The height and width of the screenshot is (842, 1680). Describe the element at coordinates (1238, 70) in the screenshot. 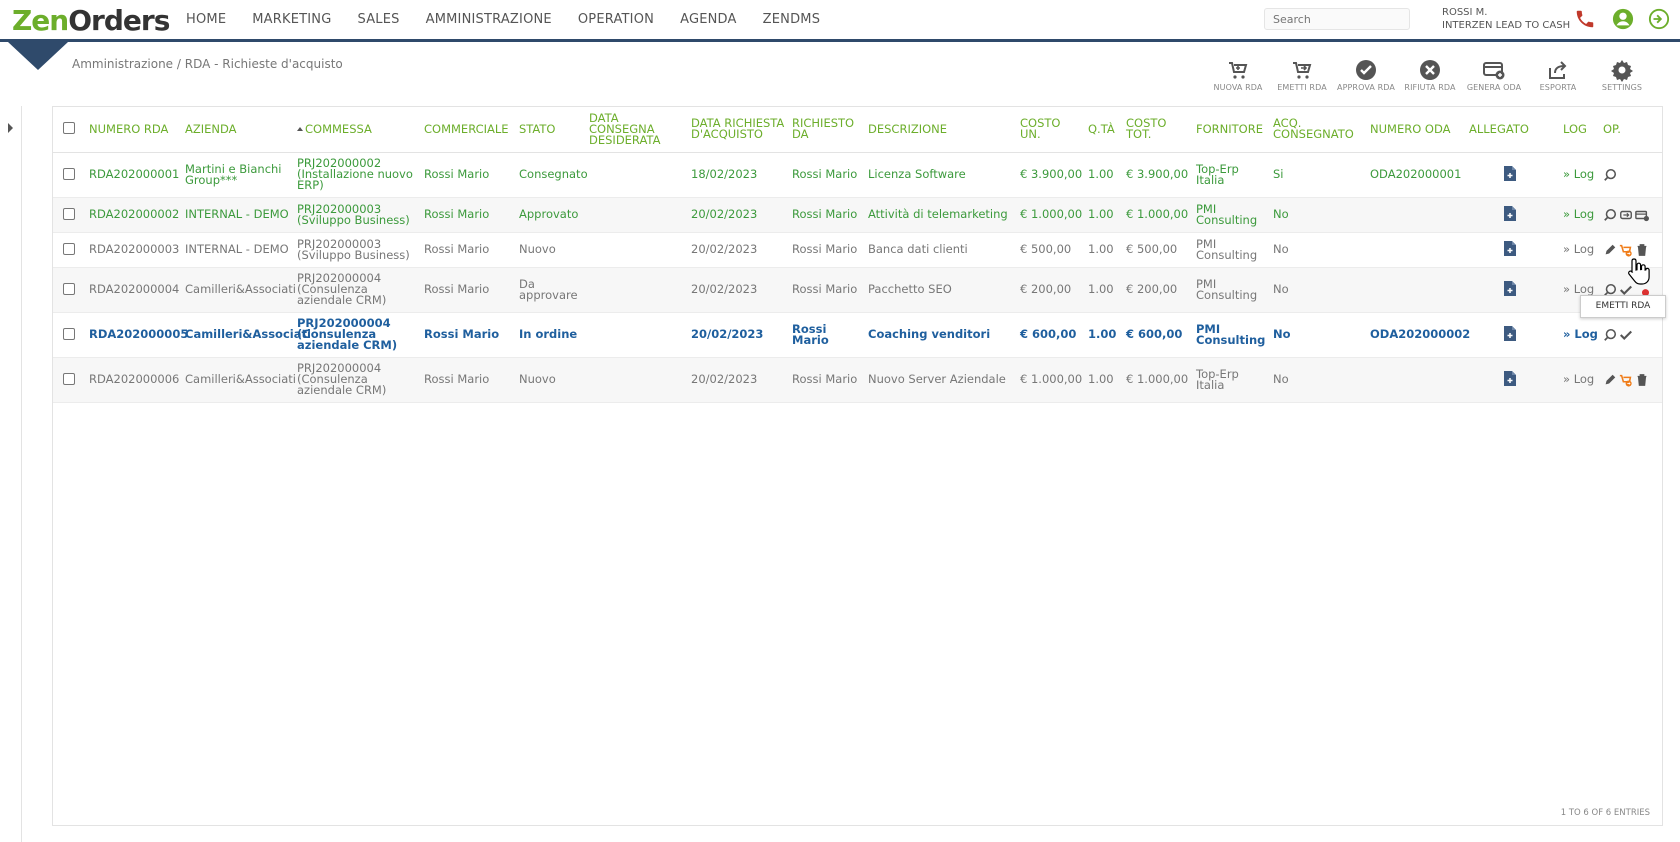

I see `add-cart-icon` at that location.